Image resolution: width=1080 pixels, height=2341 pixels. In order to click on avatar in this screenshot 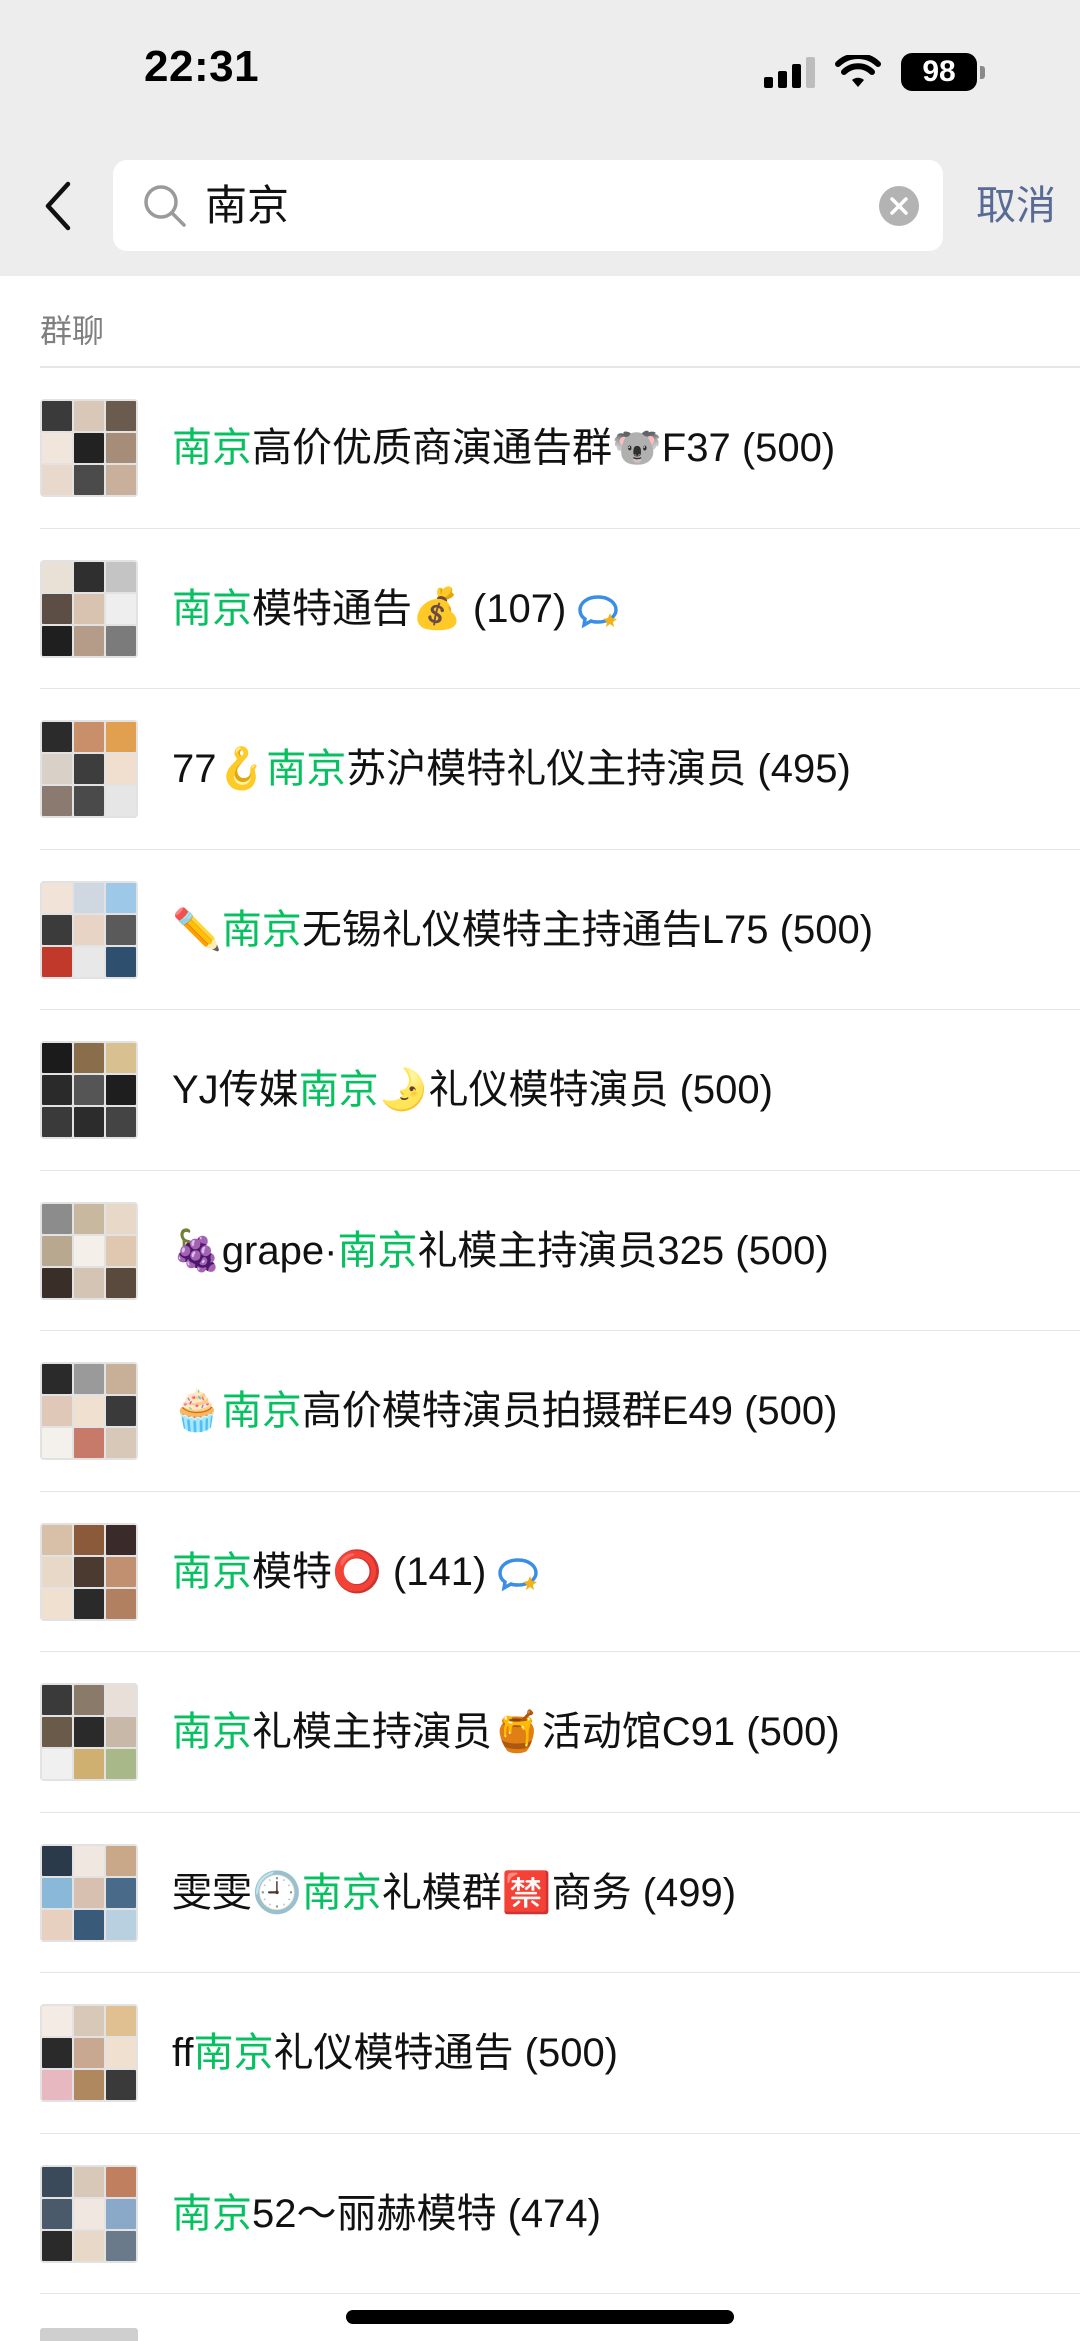, I will do `click(89, 2334)`.